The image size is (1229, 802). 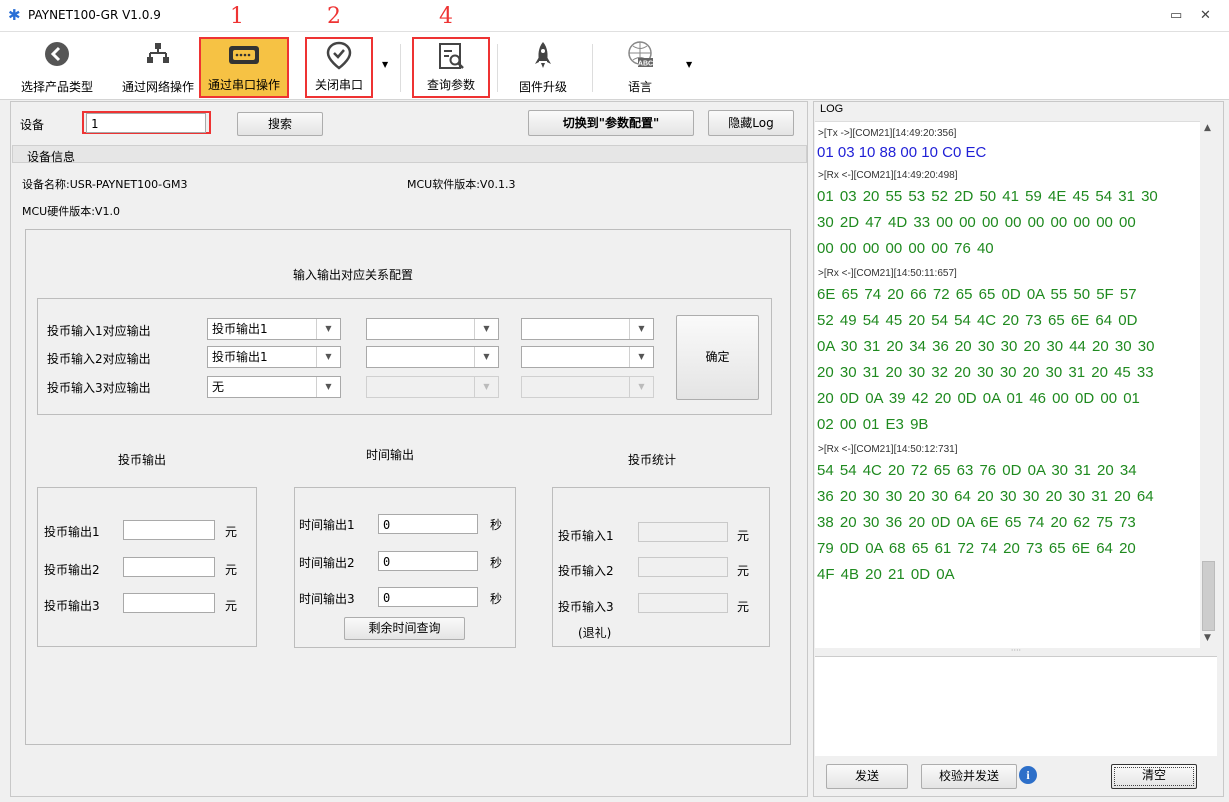 What do you see at coordinates (1028, 775) in the screenshot?
I see `info-icon: i` at bounding box center [1028, 775].